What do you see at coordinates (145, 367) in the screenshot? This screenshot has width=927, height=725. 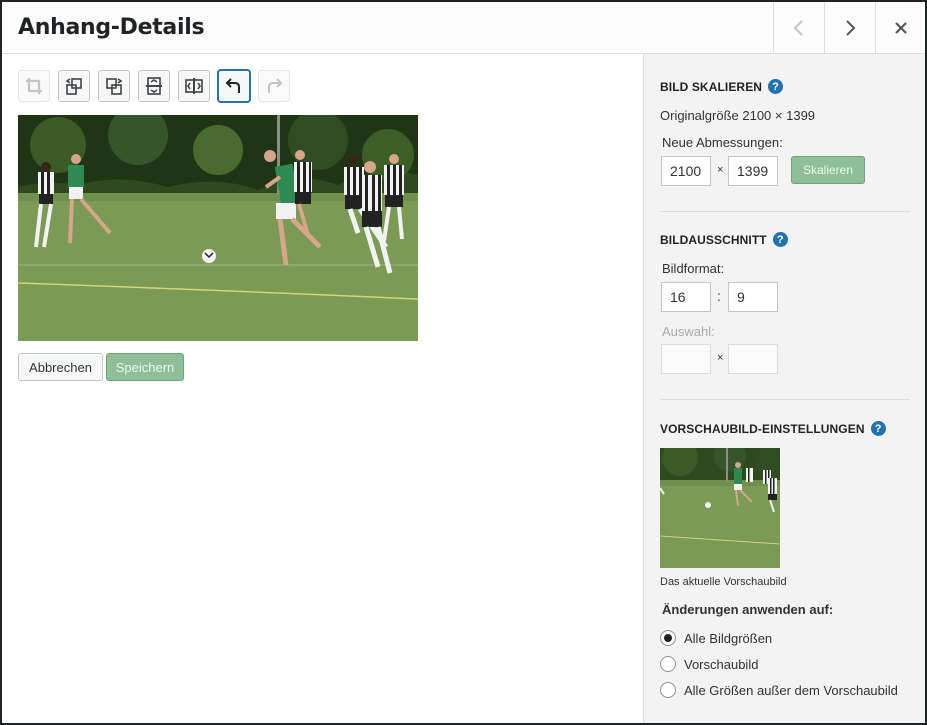 I see `save-button: Speichern` at bounding box center [145, 367].